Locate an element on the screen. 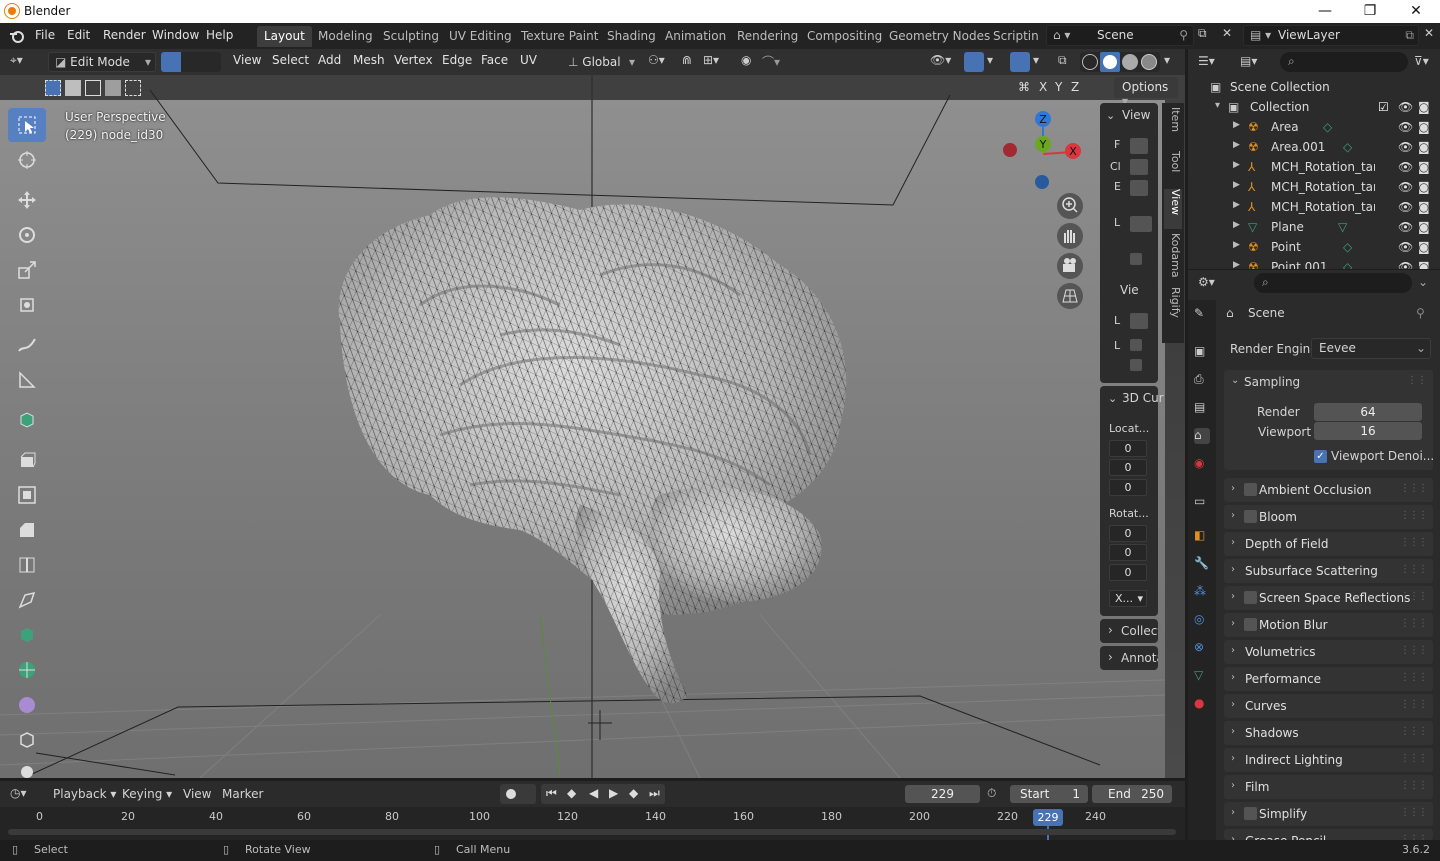  cursor-rotation-x: 0 is located at coordinates (1128, 533).